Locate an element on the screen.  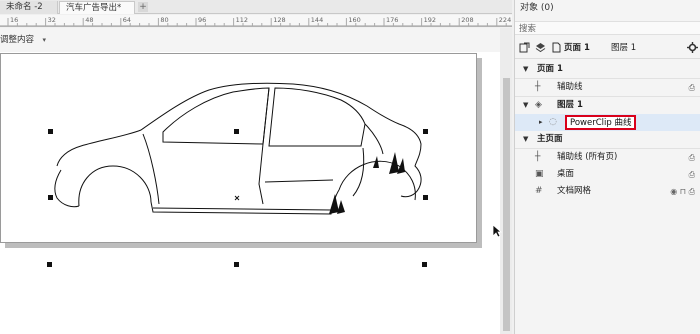
search-input: 搜索 is located at coordinates (607, 28).